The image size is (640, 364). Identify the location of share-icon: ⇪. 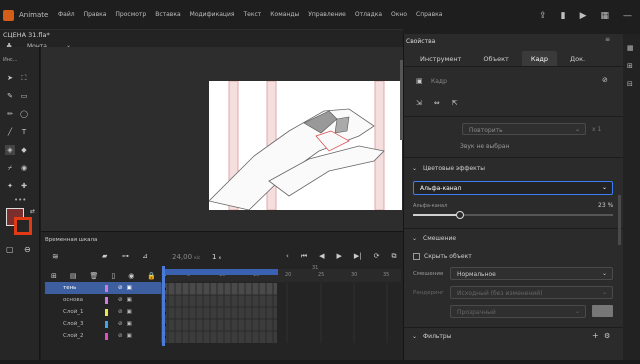
(543, 16).